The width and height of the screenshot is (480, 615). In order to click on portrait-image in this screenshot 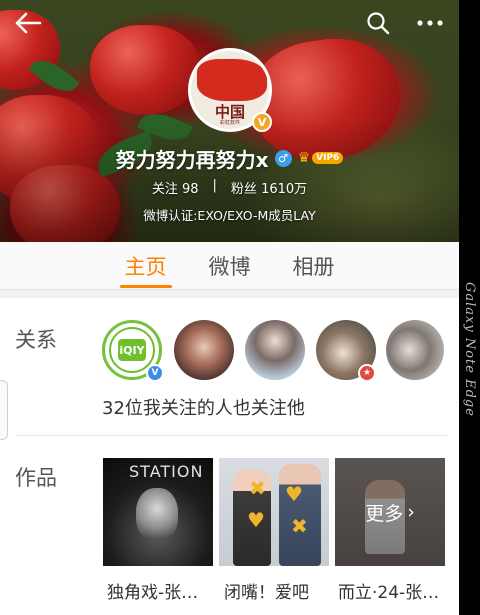, I will do `click(157, 514)`.